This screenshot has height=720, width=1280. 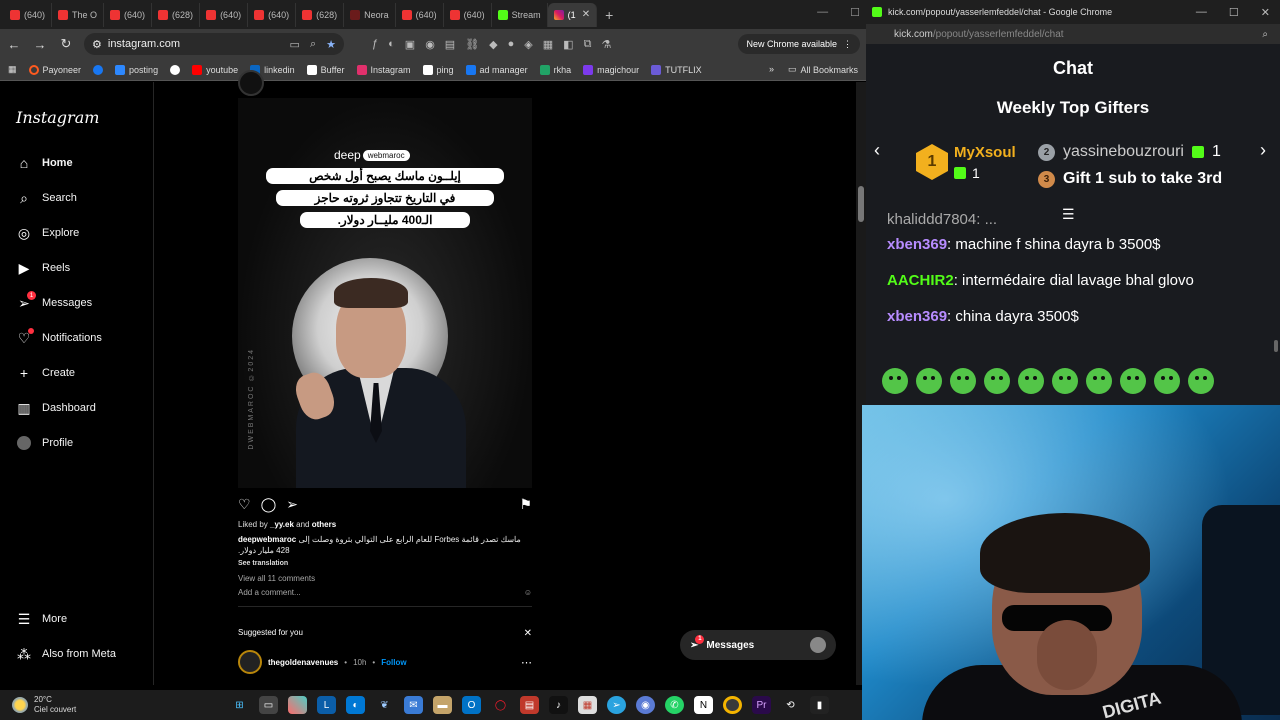 What do you see at coordinates (355, 705) in the screenshot?
I see `app-icon: ◐` at bounding box center [355, 705].